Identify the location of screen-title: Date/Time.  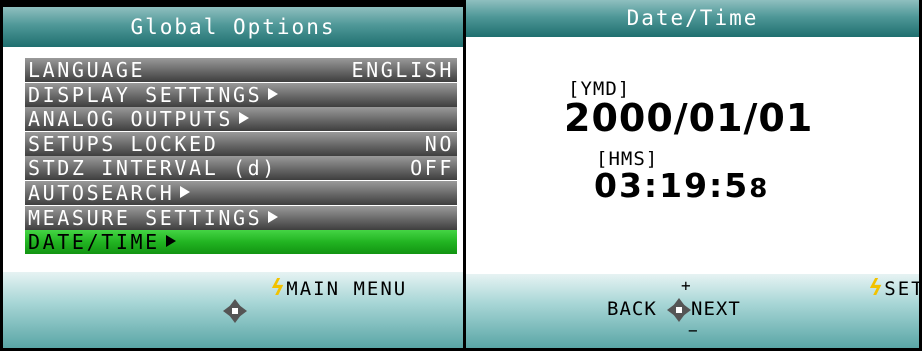
(692, 18).